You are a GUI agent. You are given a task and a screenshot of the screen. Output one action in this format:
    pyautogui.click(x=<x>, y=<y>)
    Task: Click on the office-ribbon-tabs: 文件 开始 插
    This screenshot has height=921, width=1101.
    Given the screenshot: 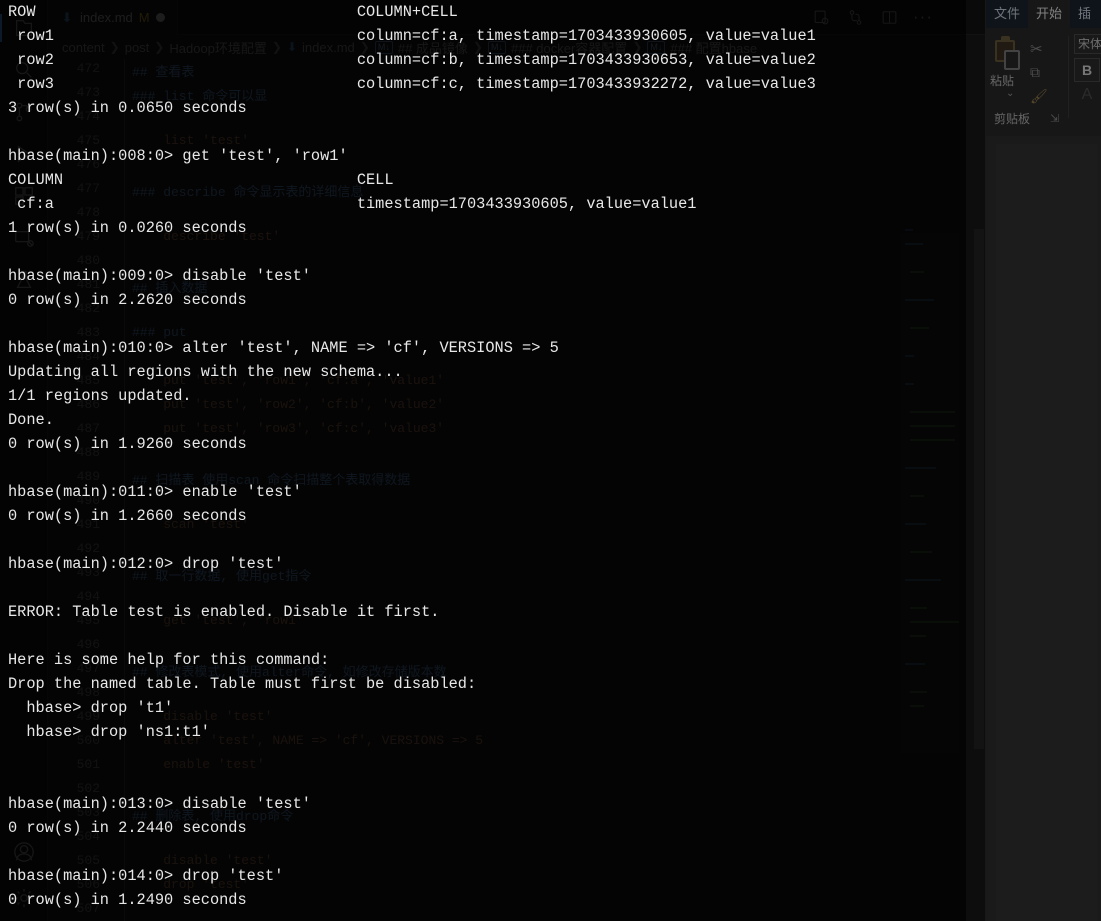 What is the action you would take?
    pyautogui.click(x=1043, y=14)
    